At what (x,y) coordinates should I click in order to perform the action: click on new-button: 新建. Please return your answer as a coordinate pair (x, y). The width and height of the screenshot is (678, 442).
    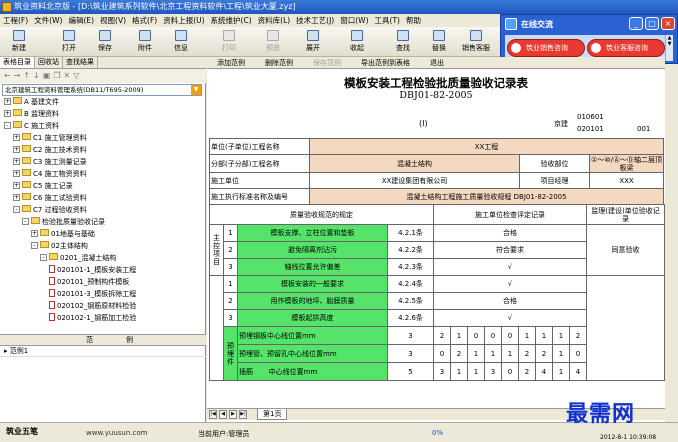
    Looking at the image, I should click on (19, 42).